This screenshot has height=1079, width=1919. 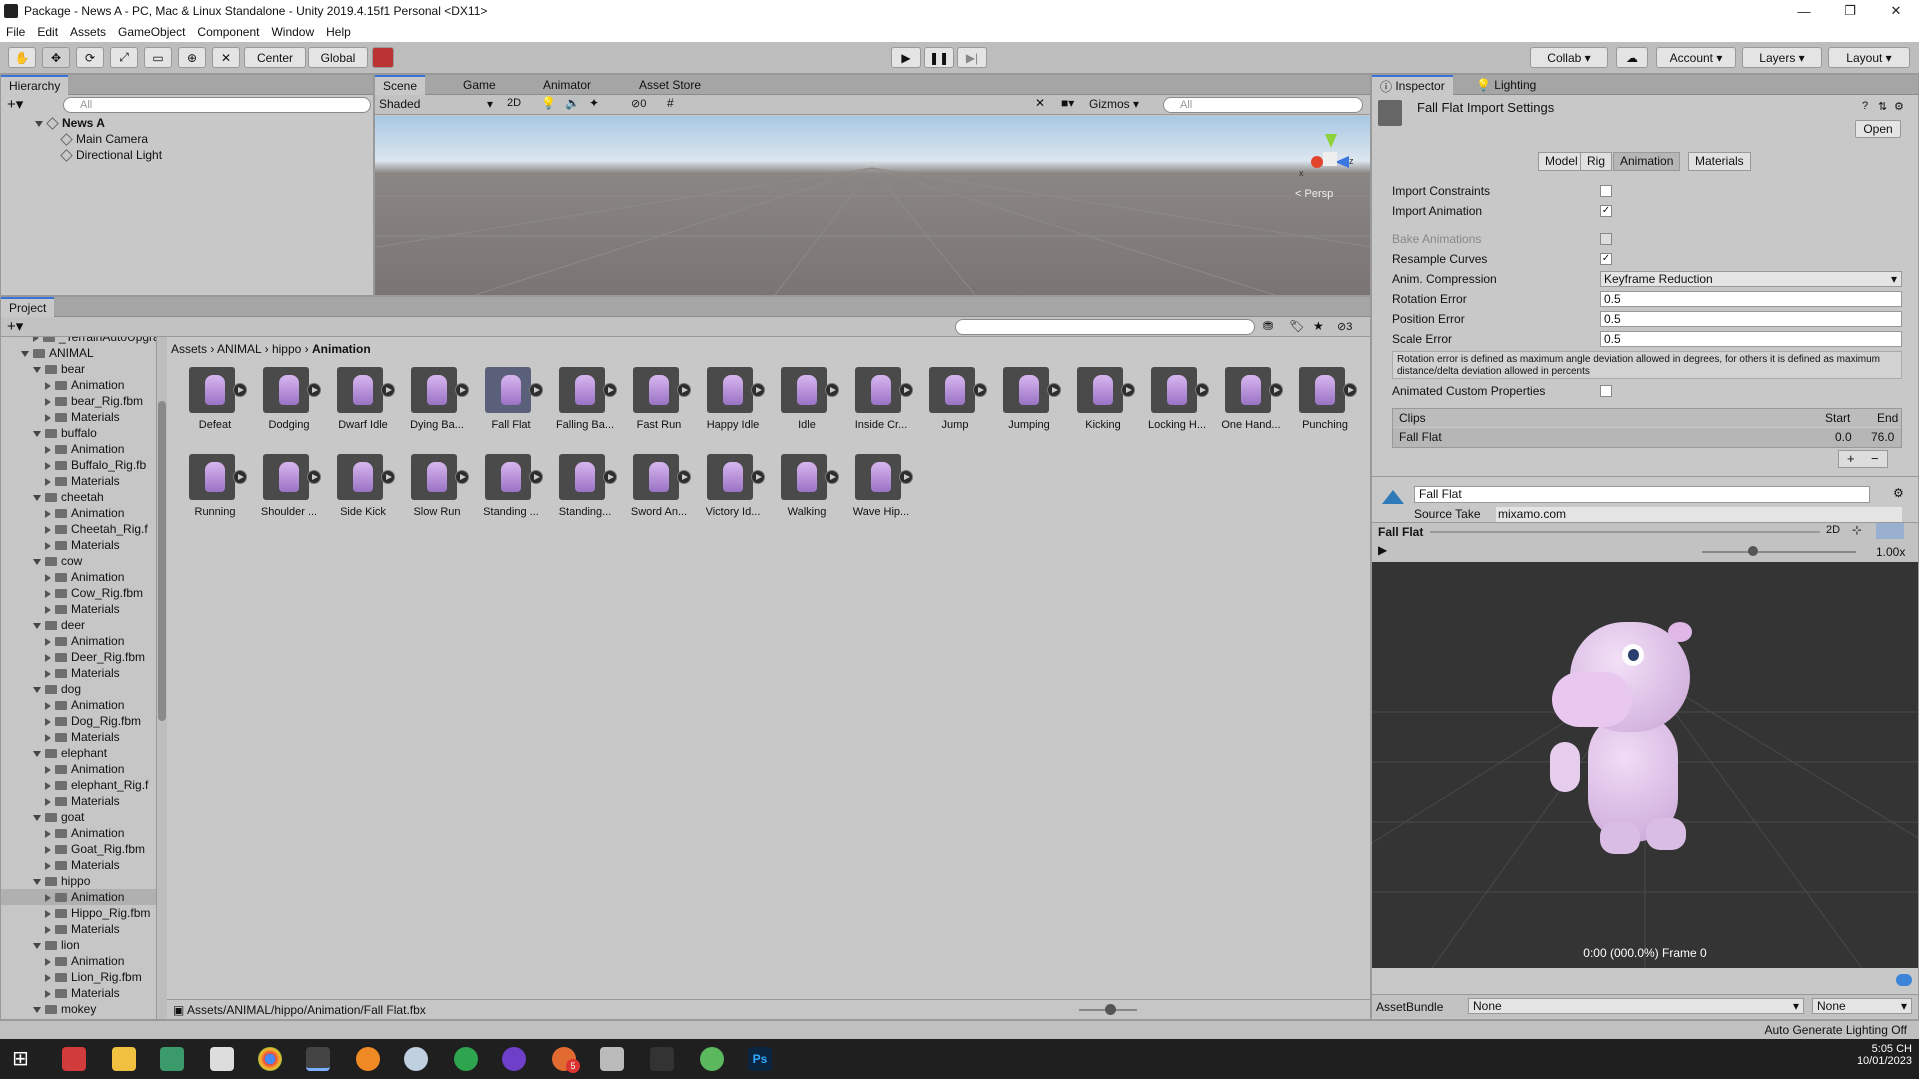 What do you see at coordinates (712, 1059) in the screenshot?
I see `app-green-icon` at bounding box center [712, 1059].